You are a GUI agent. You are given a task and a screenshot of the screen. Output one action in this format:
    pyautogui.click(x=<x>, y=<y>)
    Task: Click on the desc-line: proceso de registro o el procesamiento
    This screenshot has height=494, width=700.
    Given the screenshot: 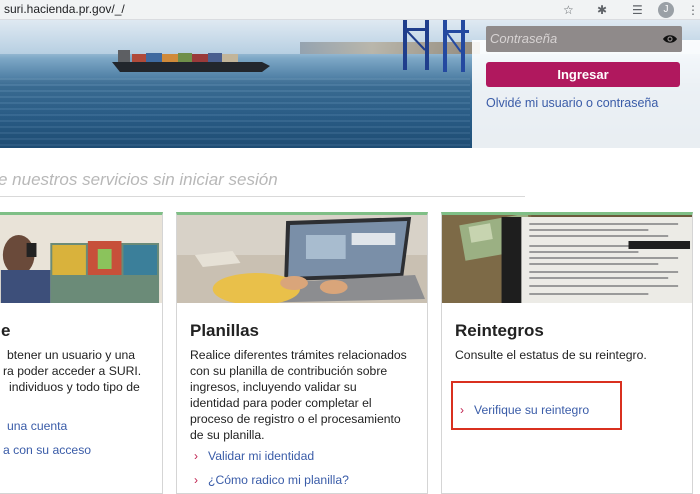 What is the action you would take?
    pyautogui.click(x=295, y=419)
    